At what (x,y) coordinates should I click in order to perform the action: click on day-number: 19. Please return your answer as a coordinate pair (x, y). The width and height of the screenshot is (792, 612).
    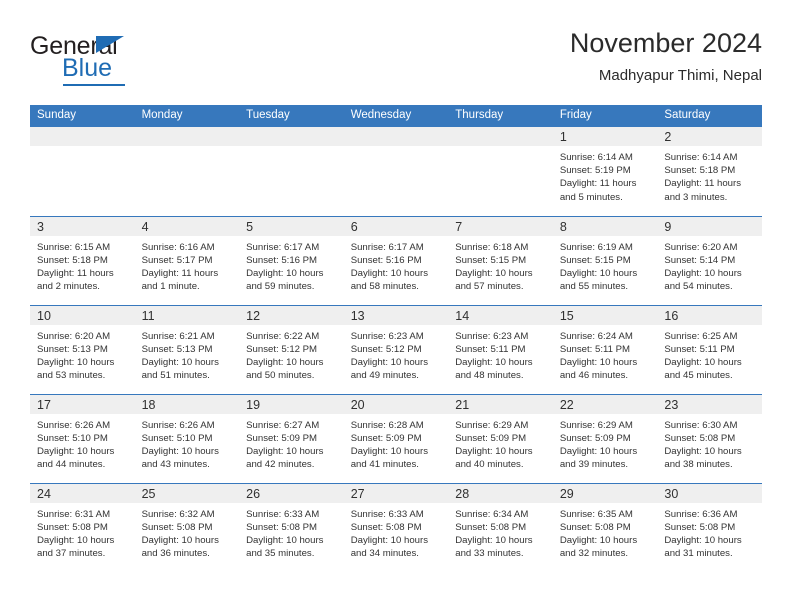
    Looking at the image, I should click on (291, 404).